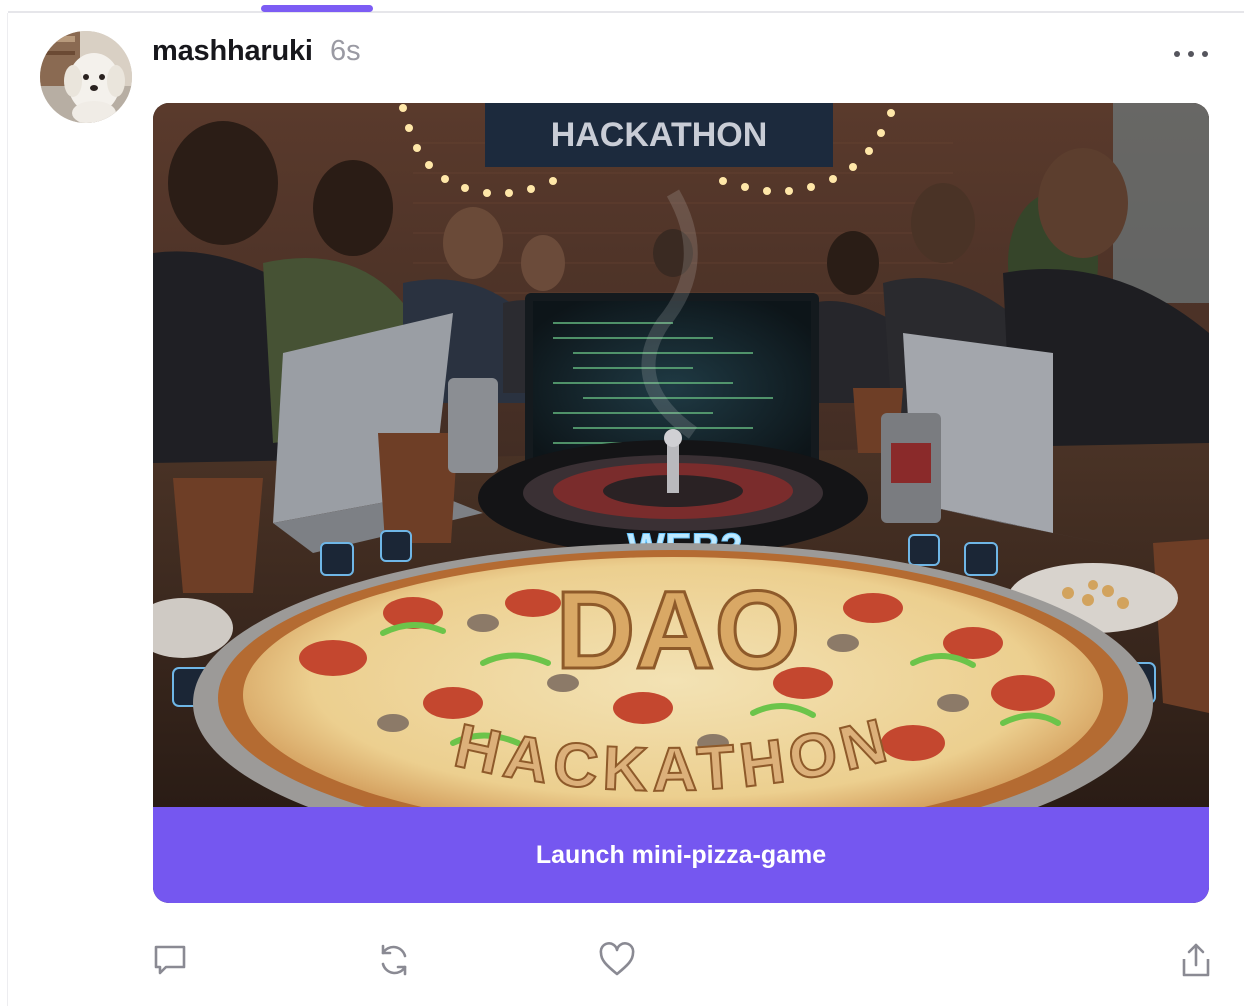 Image resolution: width=1244 pixels, height=1006 pixels. What do you see at coordinates (681, 855) in the screenshot?
I see `launch-mini-pizza-game-button: Launch mini-pizza-game` at bounding box center [681, 855].